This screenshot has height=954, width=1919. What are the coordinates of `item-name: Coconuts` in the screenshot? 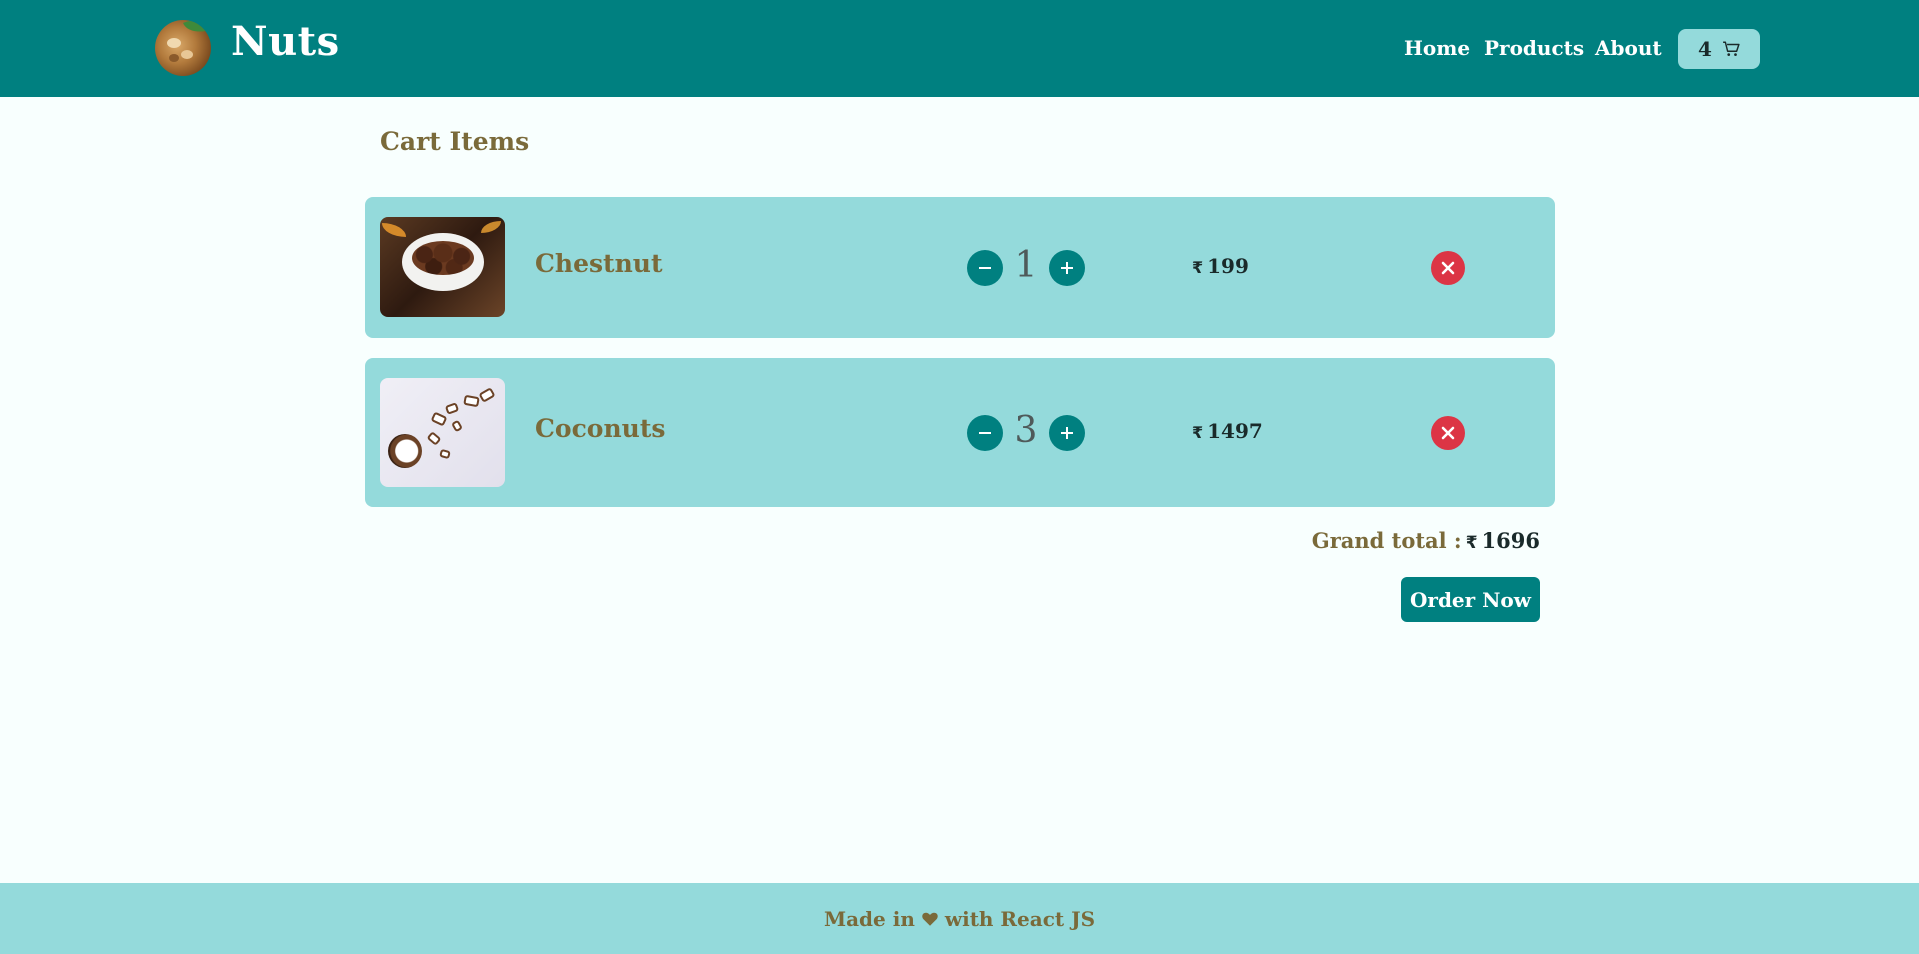 It's located at (600, 428).